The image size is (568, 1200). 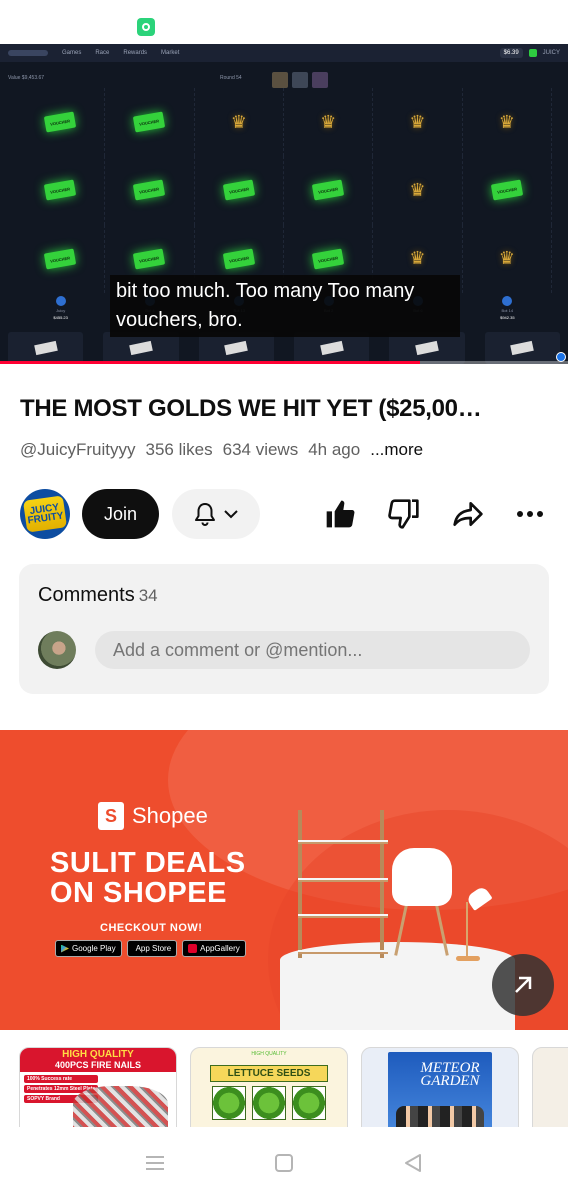 What do you see at coordinates (78, 450) in the screenshot?
I see `channel-handle: @JuicyFruityyy` at bounding box center [78, 450].